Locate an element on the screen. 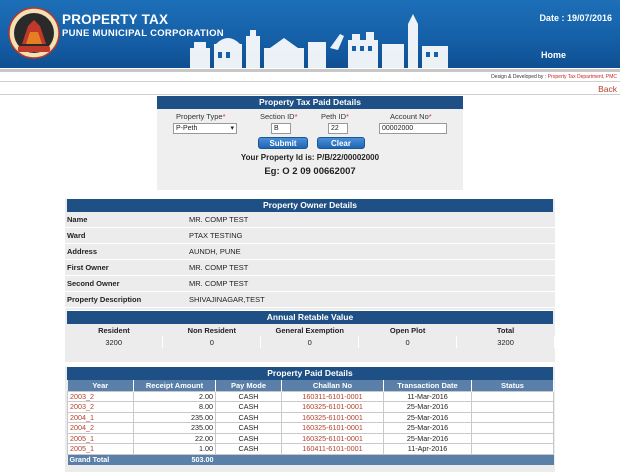 Image resolution: width=620 pixels, height=475 pixels. column-header: Non Resident is located at coordinates (211, 330).